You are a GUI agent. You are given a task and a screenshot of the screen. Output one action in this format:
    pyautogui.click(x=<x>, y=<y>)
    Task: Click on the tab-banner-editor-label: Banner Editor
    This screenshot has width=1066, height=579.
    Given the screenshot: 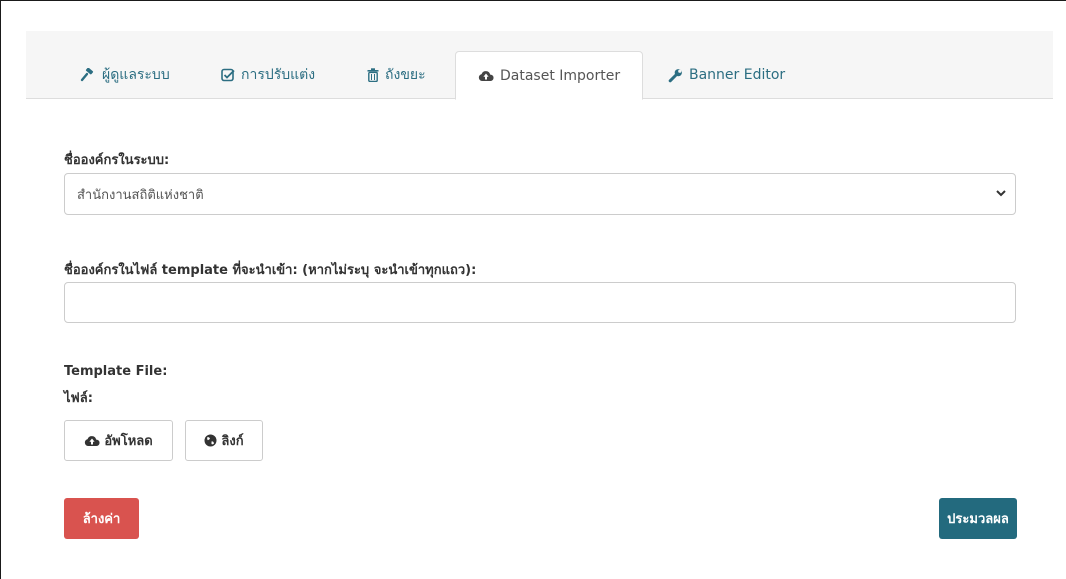 What is the action you would take?
    pyautogui.click(x=737, y=75)
    